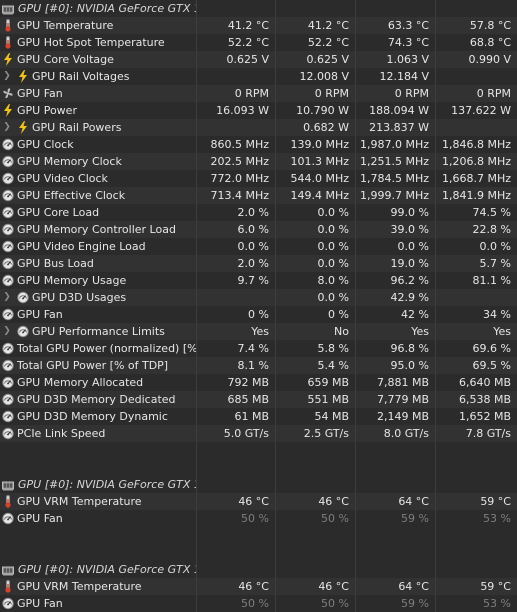 The width and height of the screenshot is (517, 612). I want to click on sensor-name-cell: GPU D3D Memory Dynamic, so click(98, 416).